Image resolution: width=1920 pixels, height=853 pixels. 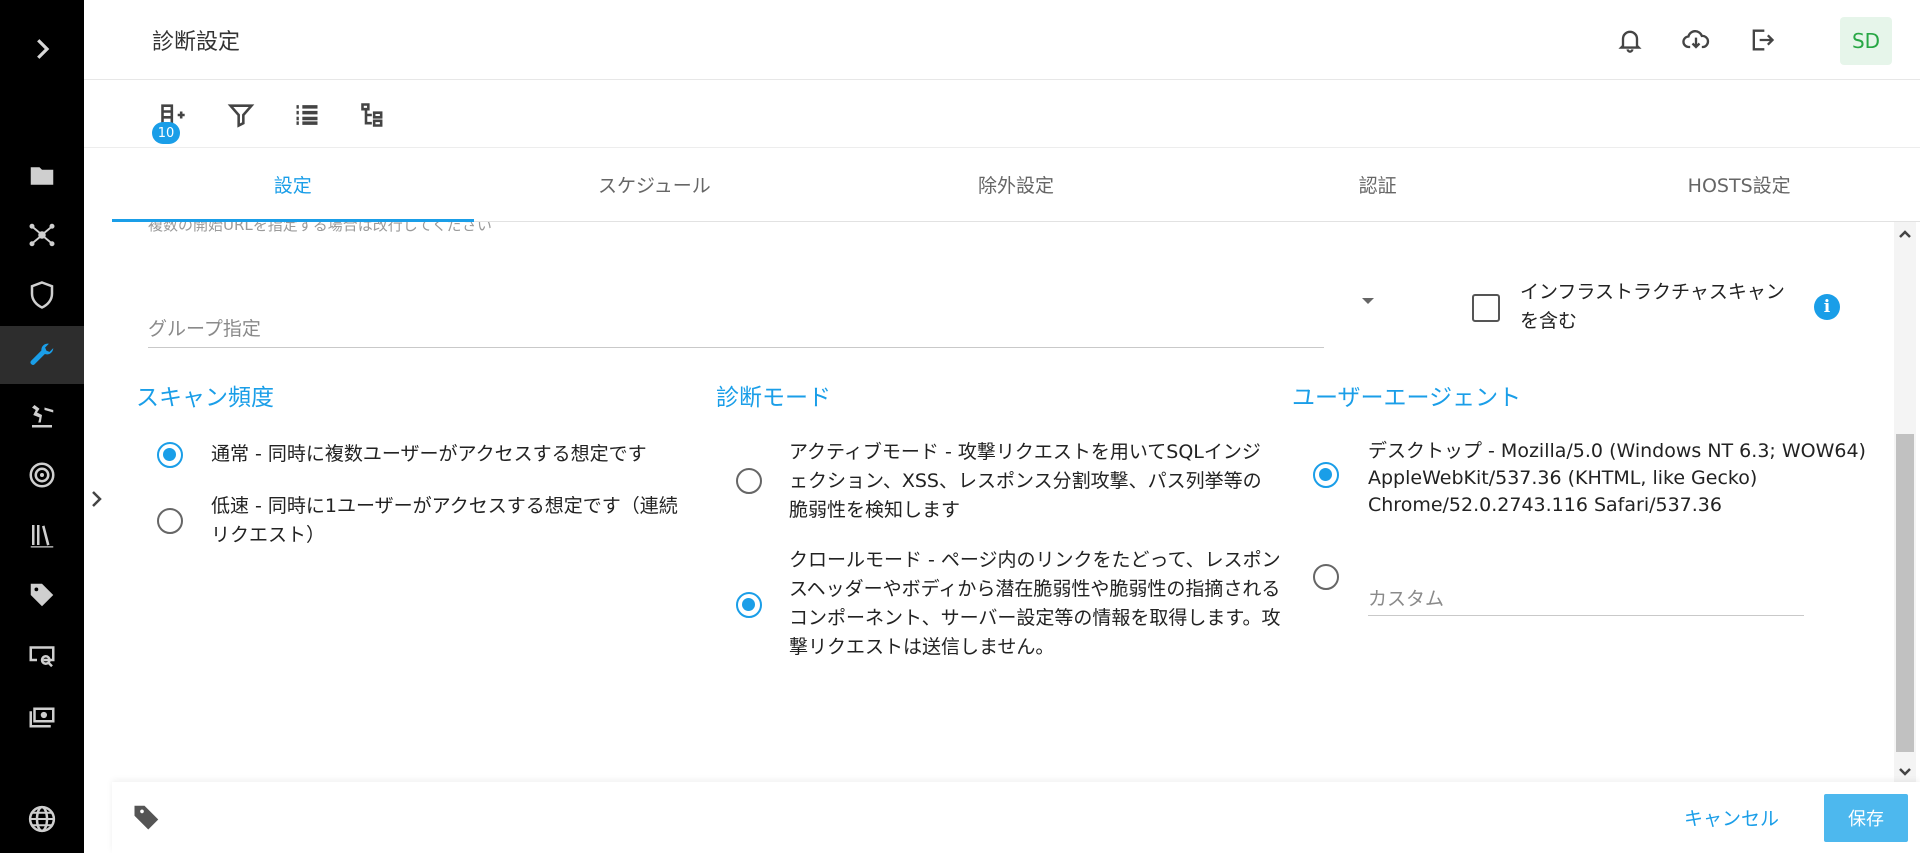 What do you see at coordinates (42, 819) in the screenshot?
I see `globe-icon` at bounding box center [42, 819].